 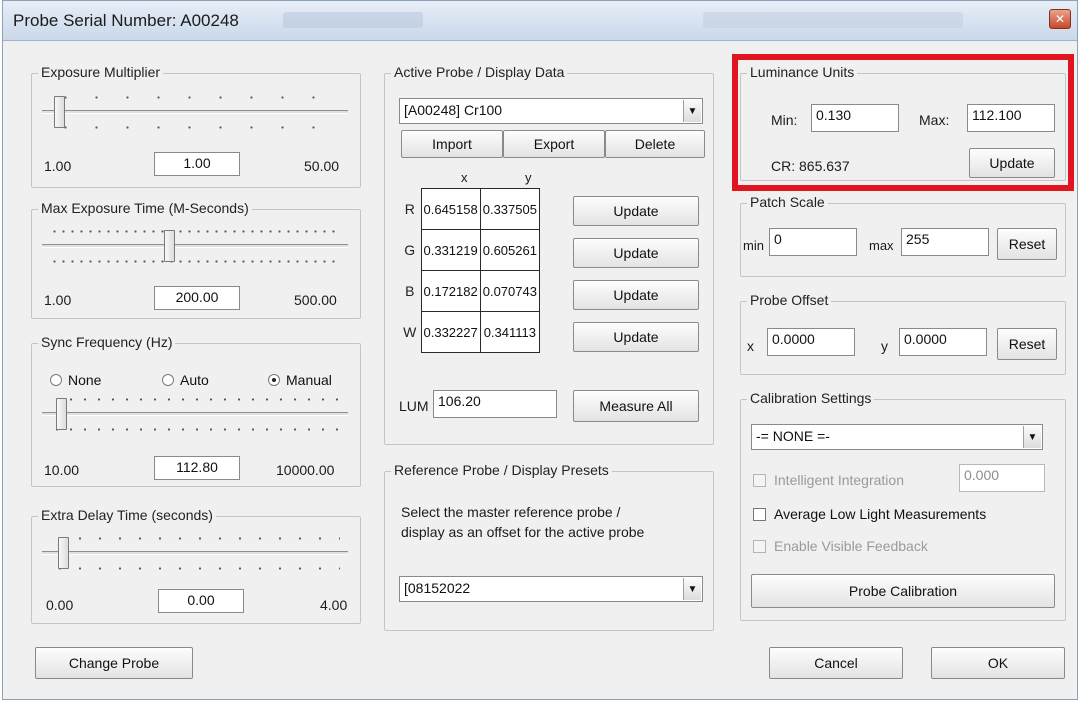 I want to click on extra-delay-input: 0.00, so click(x=201, y=601).